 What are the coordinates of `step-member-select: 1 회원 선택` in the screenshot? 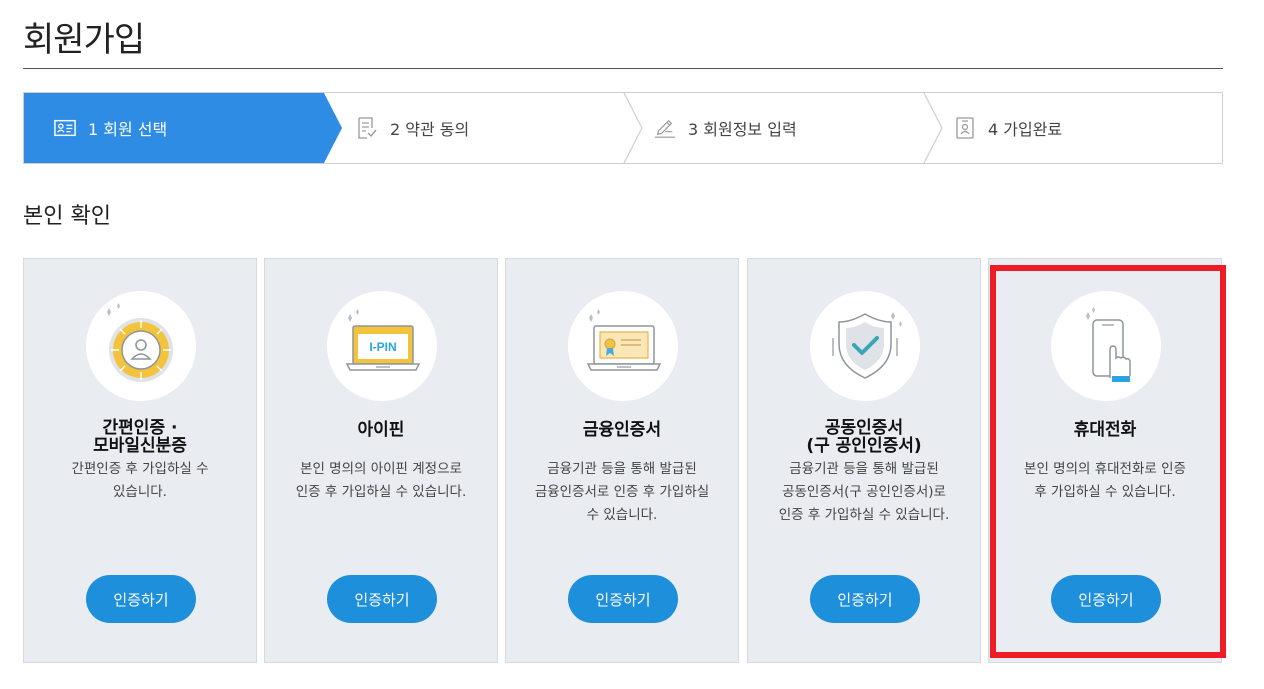 It's located at (110, 128).